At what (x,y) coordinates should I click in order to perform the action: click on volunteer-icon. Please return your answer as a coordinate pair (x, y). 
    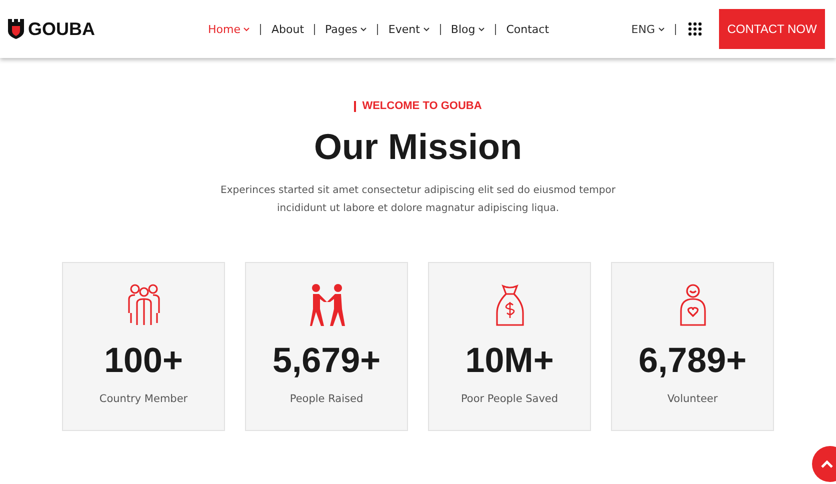
    Looking at the image, I should click on (692, 305).